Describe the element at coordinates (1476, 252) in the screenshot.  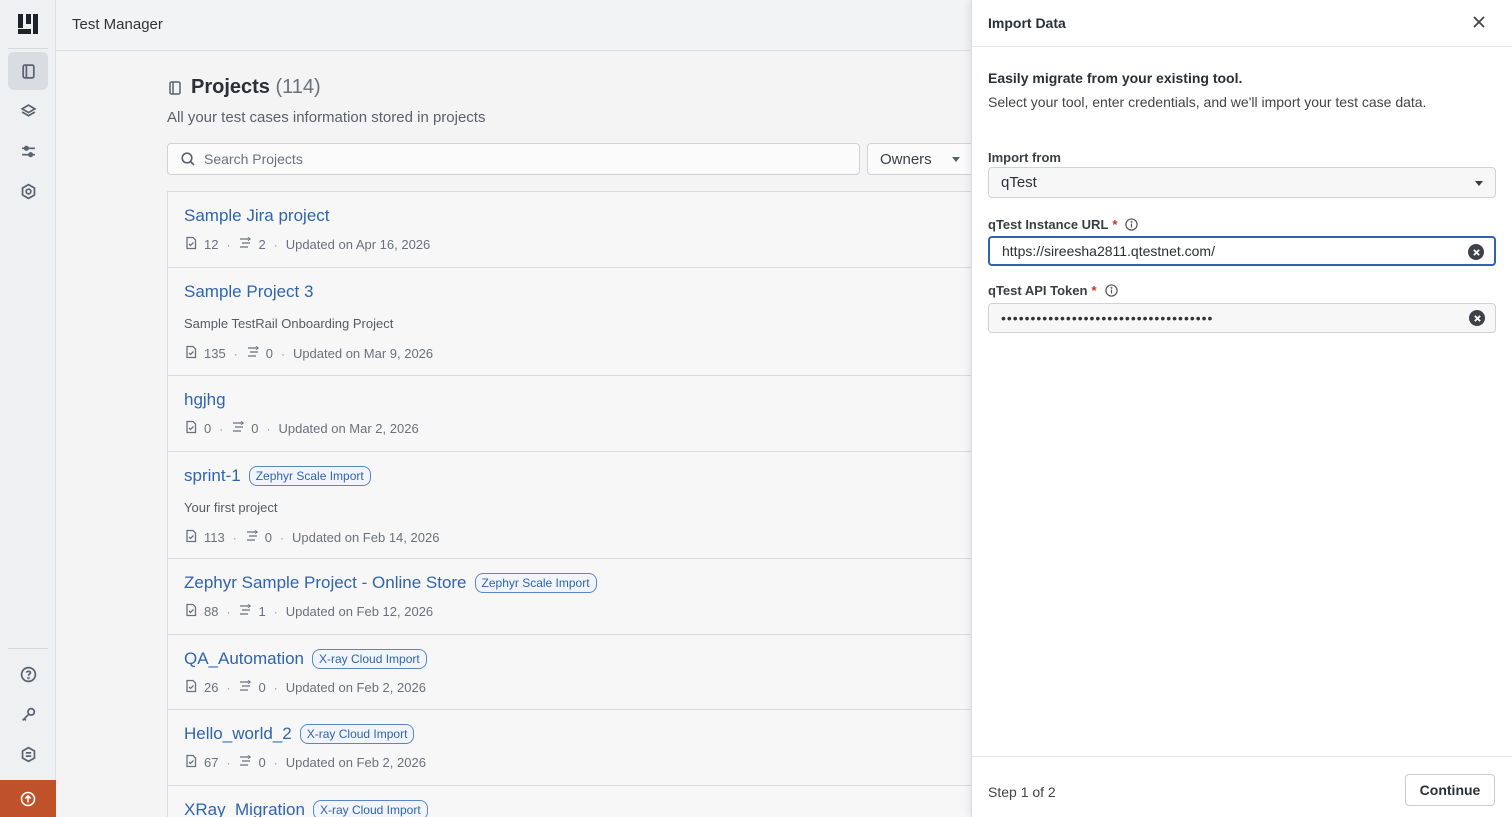
I see `clear-url-button` at that location.